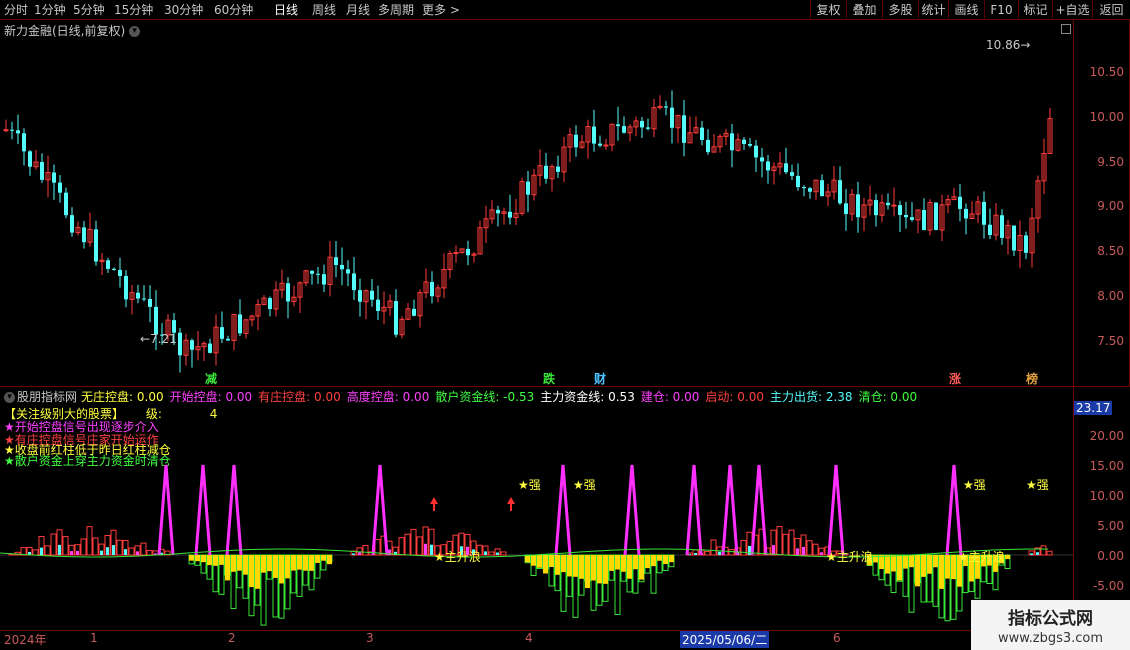  Describe the element at coordinates (955, 378) in the screenshot. I see `event-mark-zhang: 涨` at that location.